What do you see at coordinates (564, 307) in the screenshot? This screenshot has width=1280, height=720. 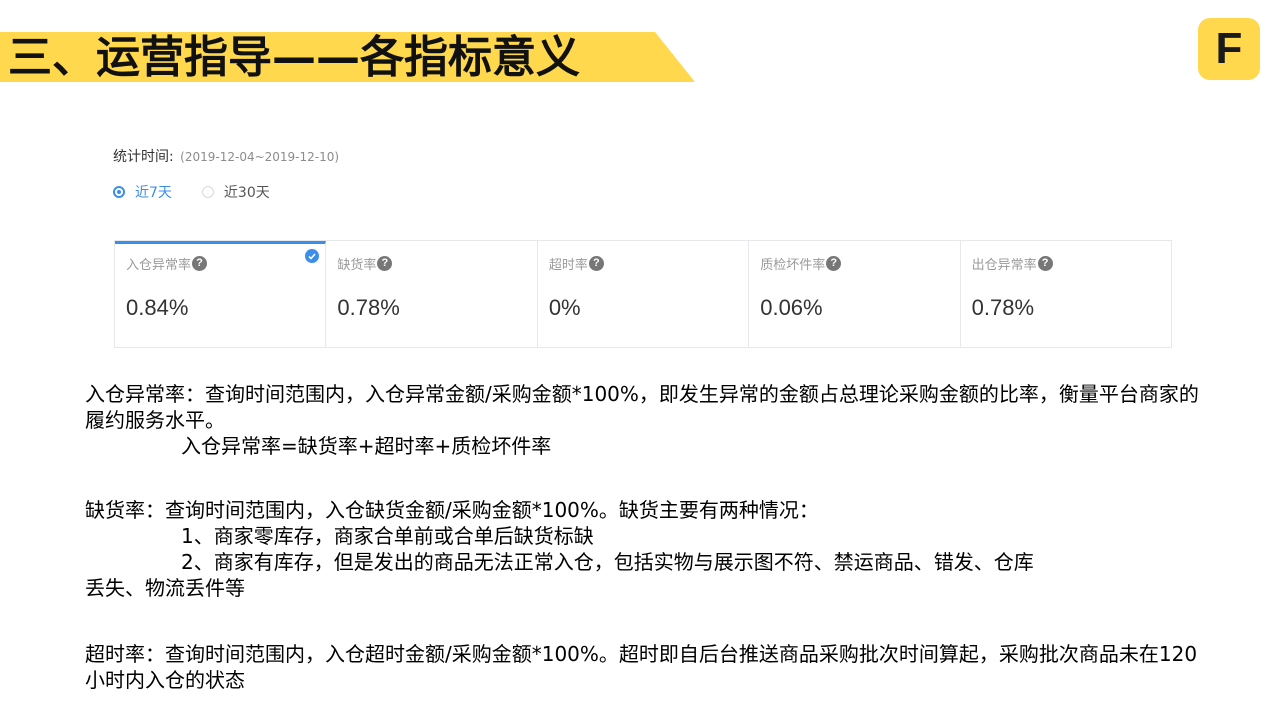 I see `metric-value: 0%` at bounding box center [564, 307].